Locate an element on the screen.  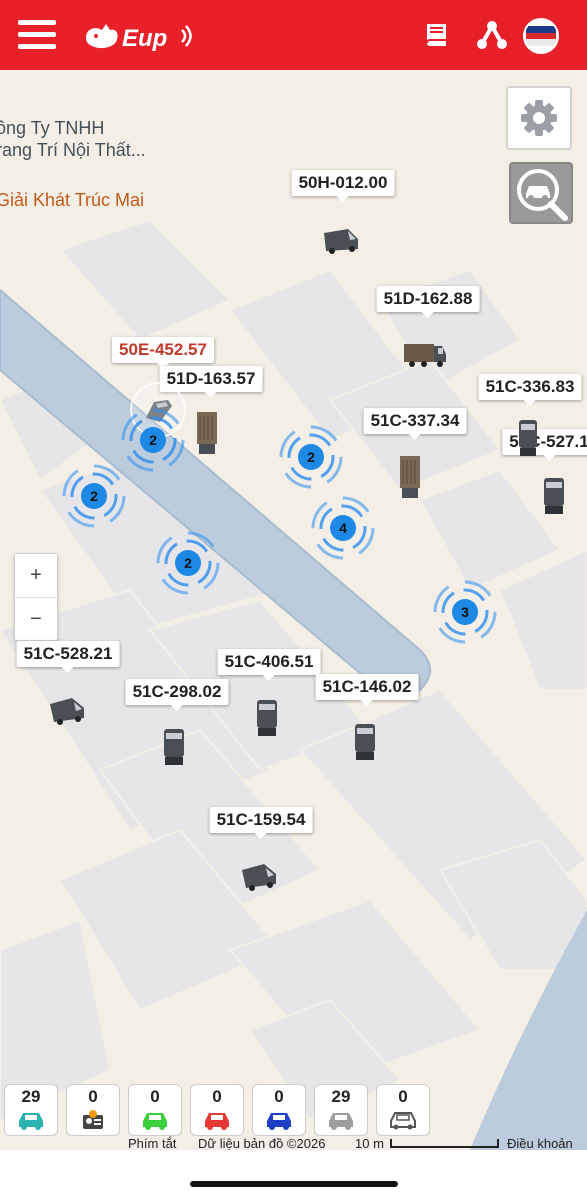
vehicle-cluster: 3 is located at coordinates (465, 612).